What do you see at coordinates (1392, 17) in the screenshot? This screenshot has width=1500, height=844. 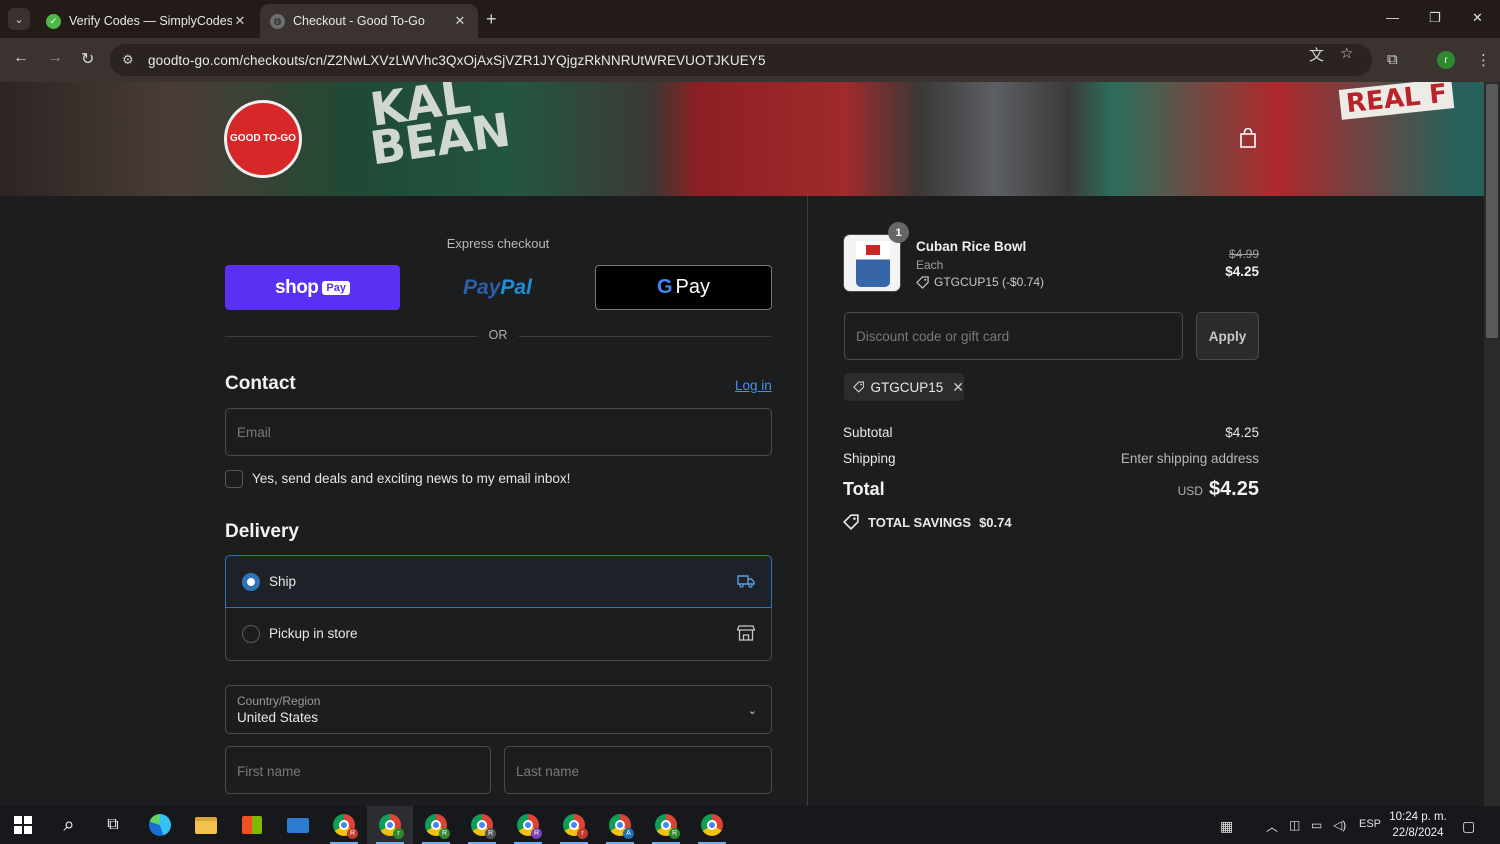 I see `minimize-icon: —` at bounding box center [1392, 17].